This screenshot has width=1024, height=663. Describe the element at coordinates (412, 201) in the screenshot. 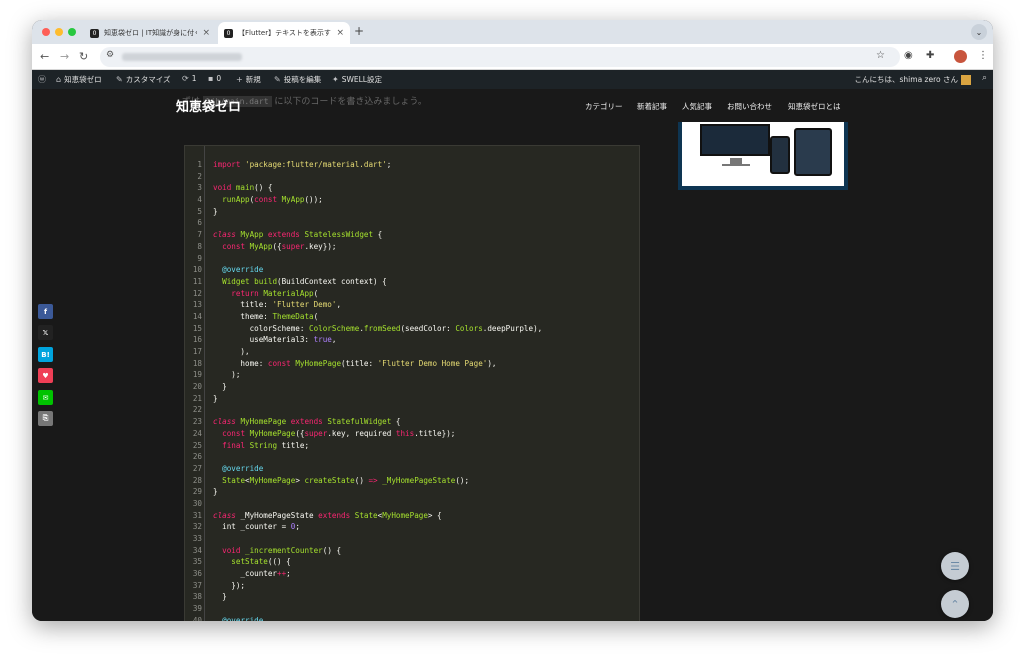

I see `code-line: 4 runApp(const MyApp());` at that location.